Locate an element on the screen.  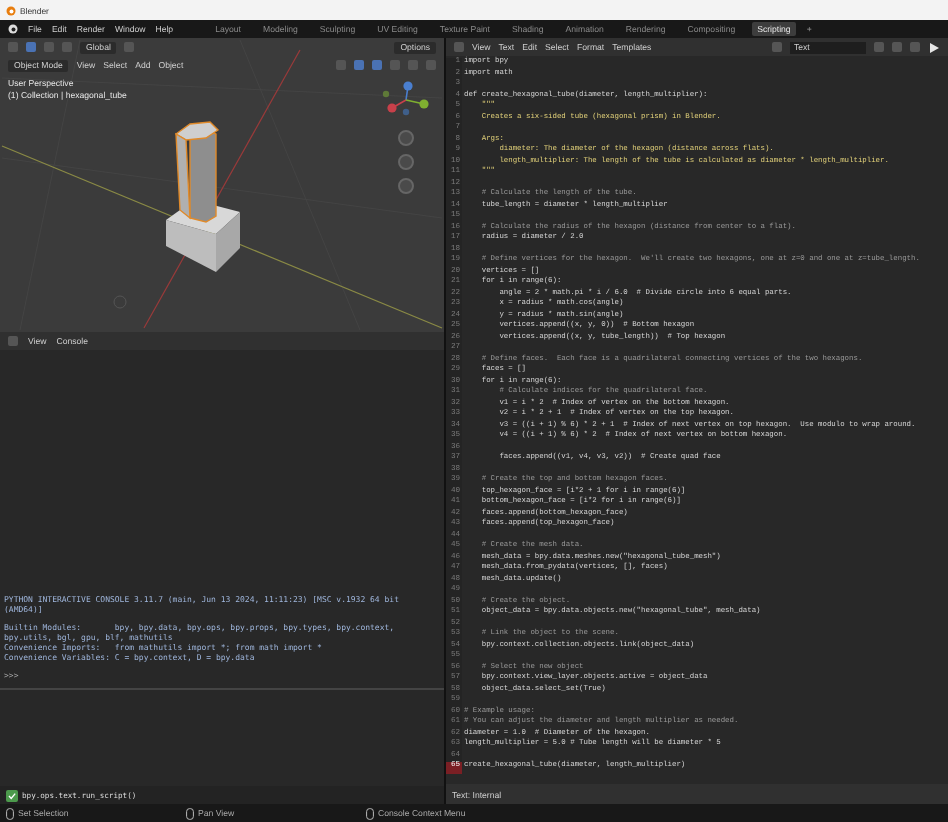
report-icon is located at coordinates (12, 795).